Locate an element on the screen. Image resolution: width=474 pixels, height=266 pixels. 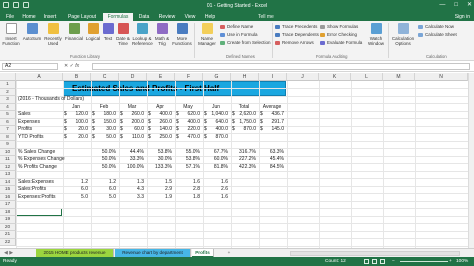
tab-file: File is located at coordinates (10, 17).